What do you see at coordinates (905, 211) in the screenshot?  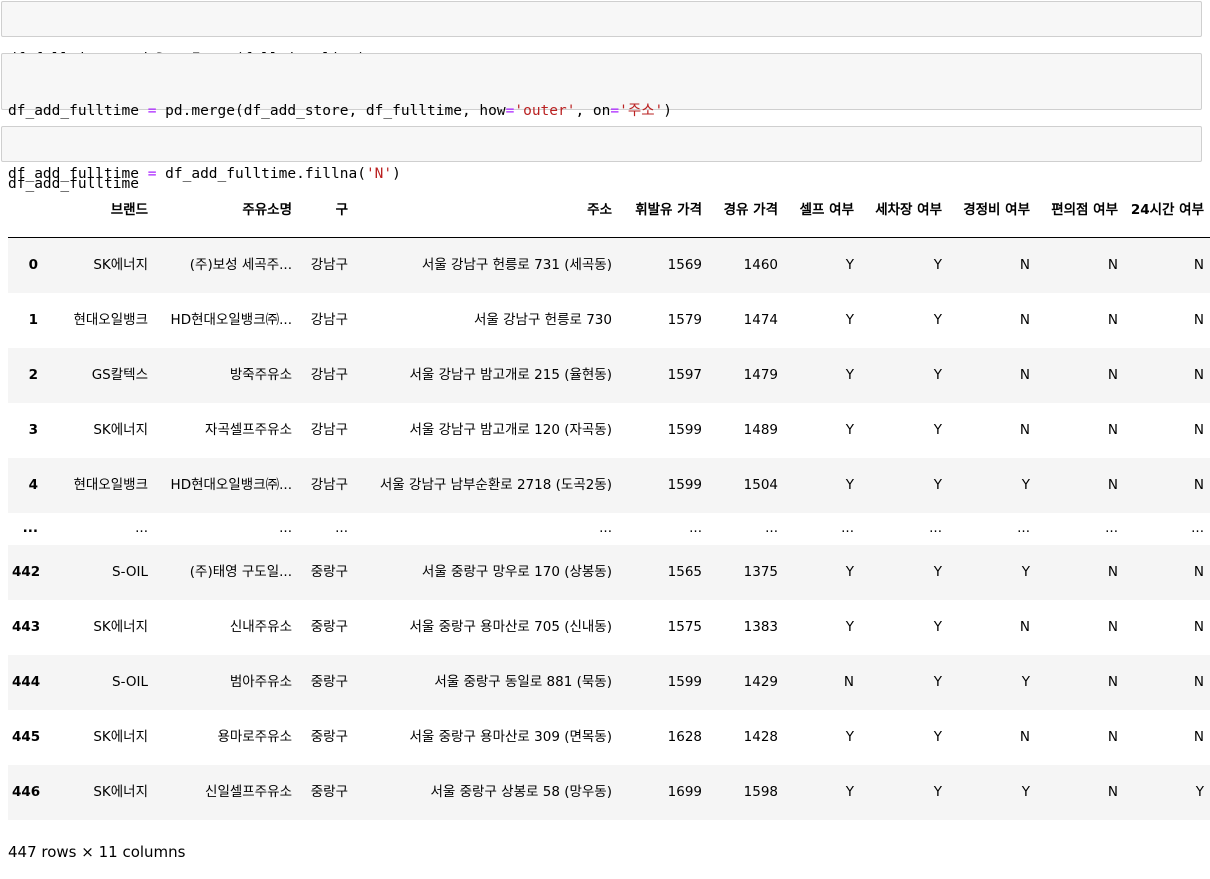 I see `column-header-car-wash: 세차장 여부` at bounding box center [905, 211].